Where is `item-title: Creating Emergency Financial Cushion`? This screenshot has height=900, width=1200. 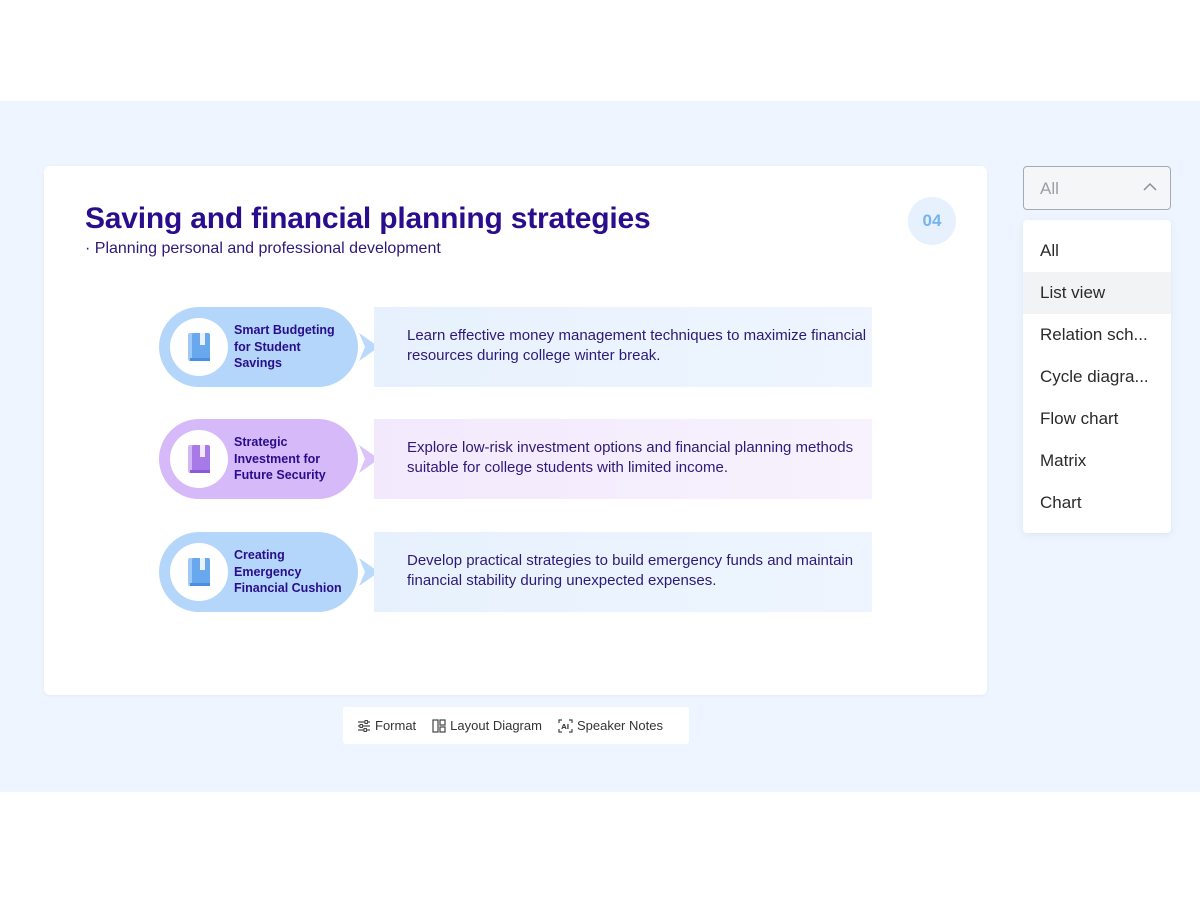
item-title: Creating Emergency Financial Cushion is located at coordinates (288, 571).